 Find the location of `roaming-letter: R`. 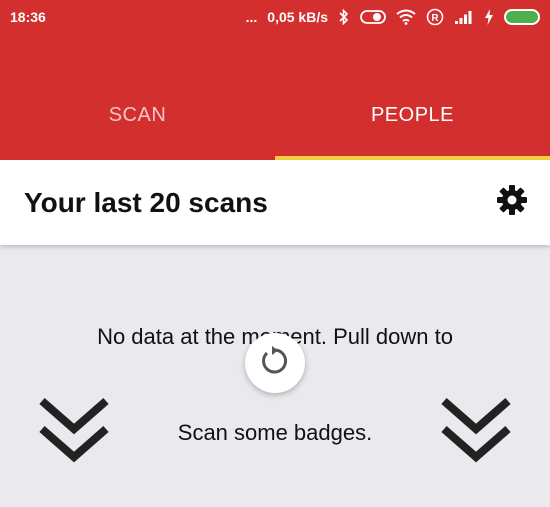

roaming-letter: R is located at coordinates (435, 18).